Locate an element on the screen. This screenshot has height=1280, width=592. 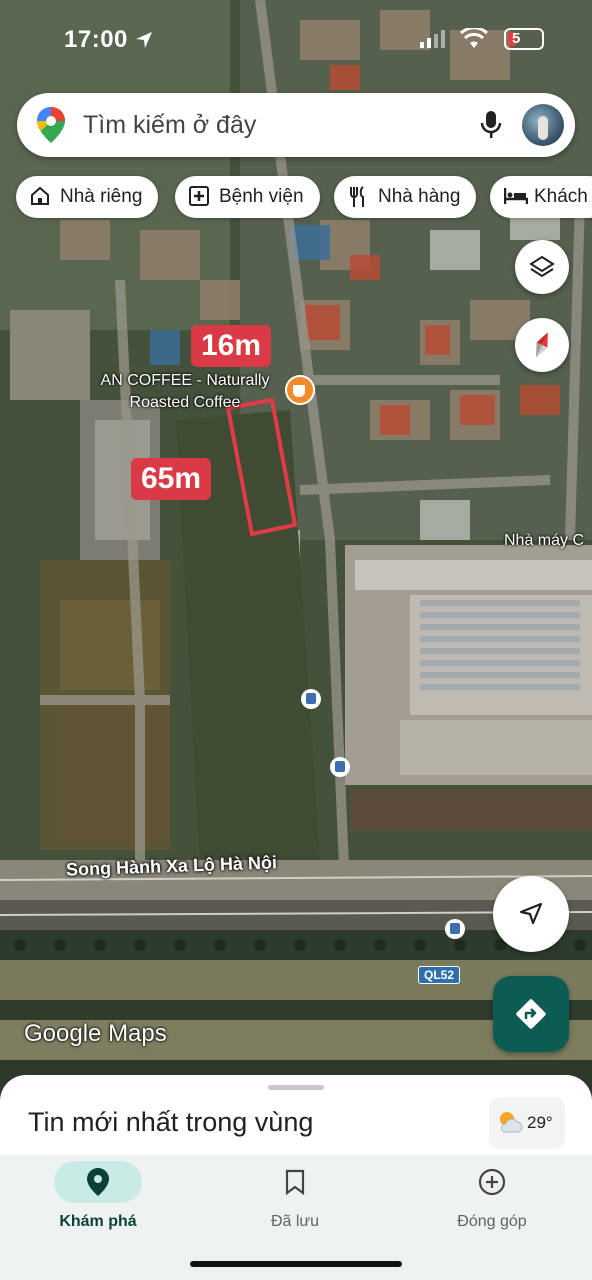
add-circle-icon is located at coordinates (492, 1182).